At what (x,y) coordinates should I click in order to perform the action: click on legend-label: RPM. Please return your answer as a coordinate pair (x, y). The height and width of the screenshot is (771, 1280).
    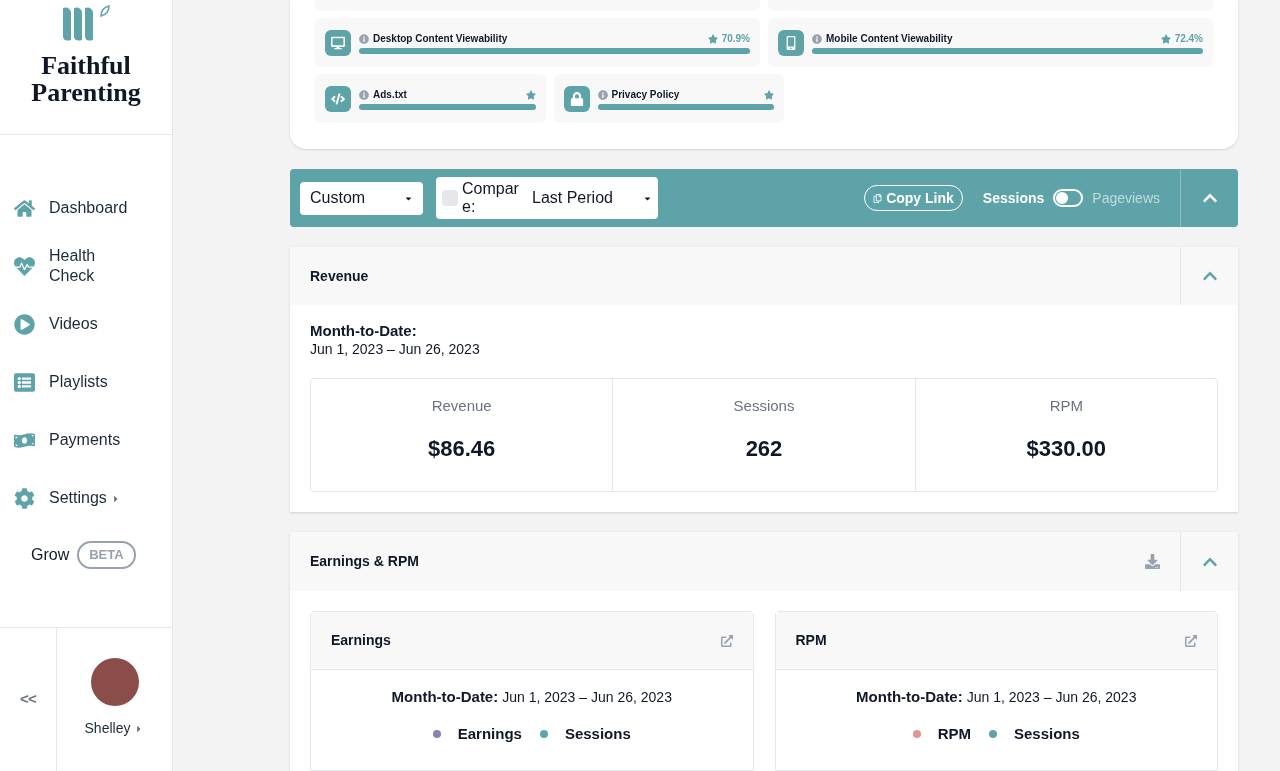
    Looking at the image, I should click on (954, 733).